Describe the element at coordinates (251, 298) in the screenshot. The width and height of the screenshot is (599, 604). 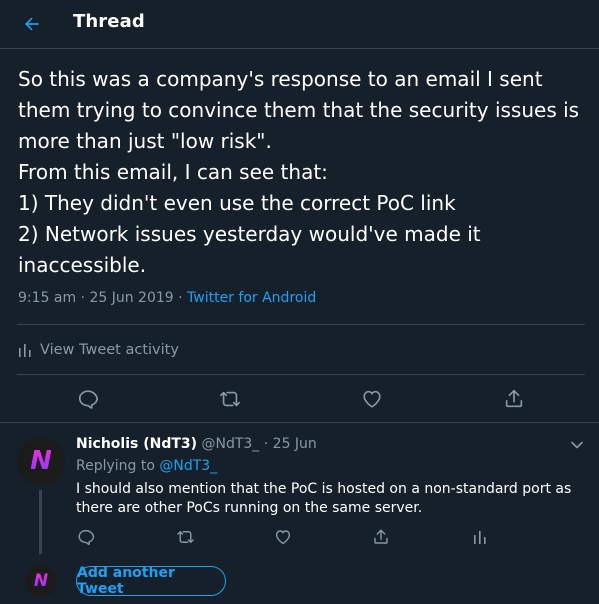
I see `tweet-source-link: Twitter for Android` at that location.